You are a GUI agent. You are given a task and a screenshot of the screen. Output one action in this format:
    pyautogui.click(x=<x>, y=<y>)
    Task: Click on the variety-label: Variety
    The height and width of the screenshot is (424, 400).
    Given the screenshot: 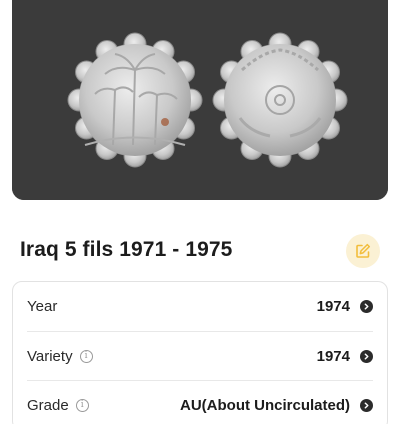 What is the action you would take?
    pyautogui.click(x=50, y=356)
    